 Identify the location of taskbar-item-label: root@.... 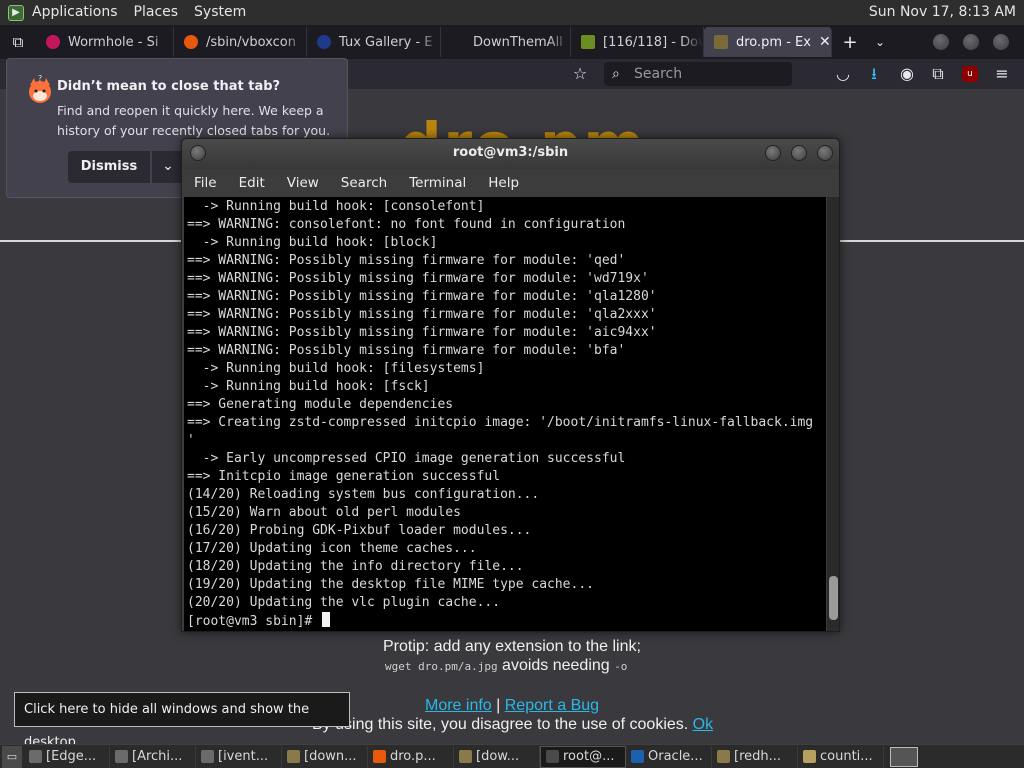
(589, 756).